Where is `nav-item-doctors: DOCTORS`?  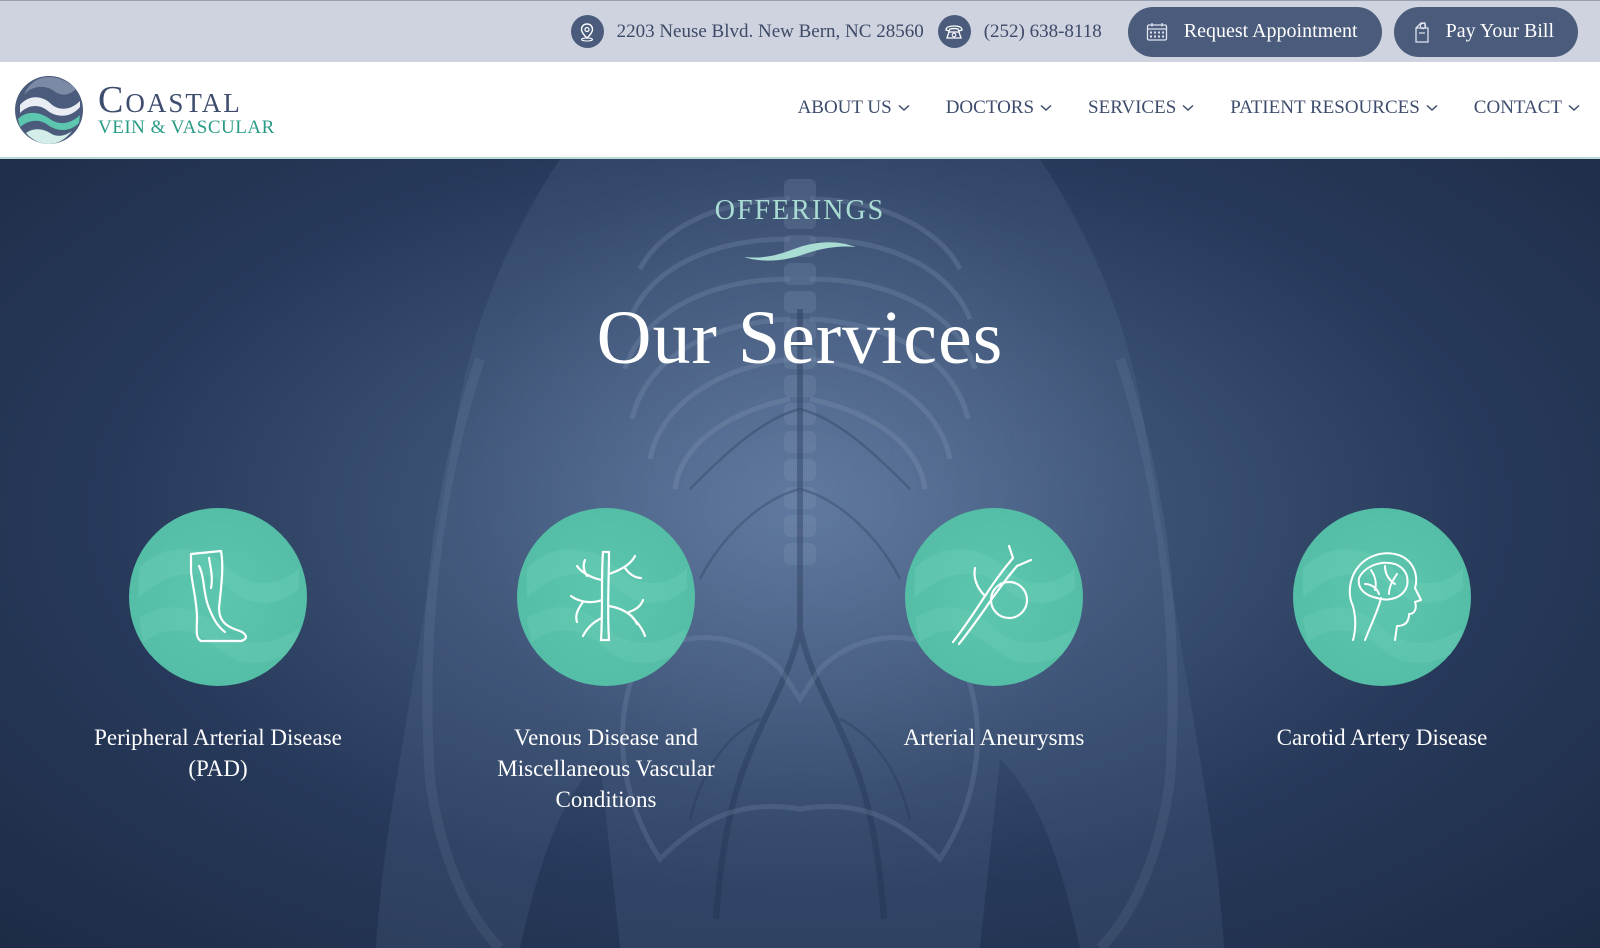 nav-item-doctors: DOCTORS is located at coordinates (999, 108).